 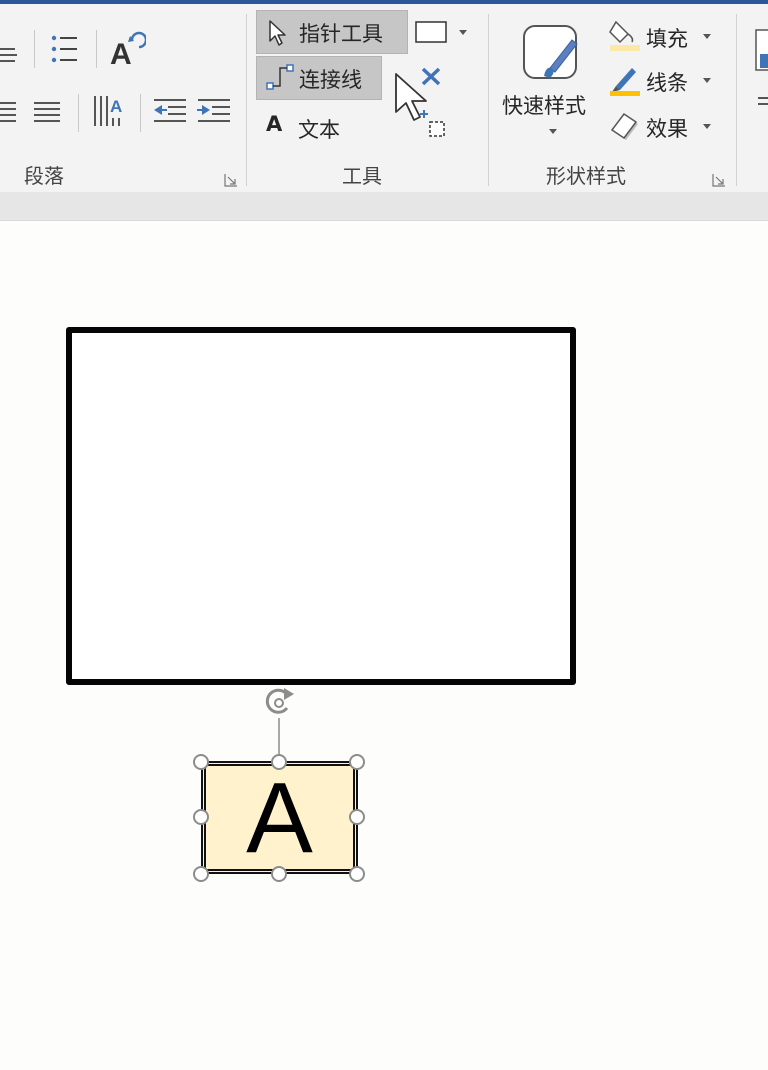 What do you see at coordinates (586, 176) in the screenshot?
I see `group-label-shape-styles: 形状样式` at bounding box center [586, 176].